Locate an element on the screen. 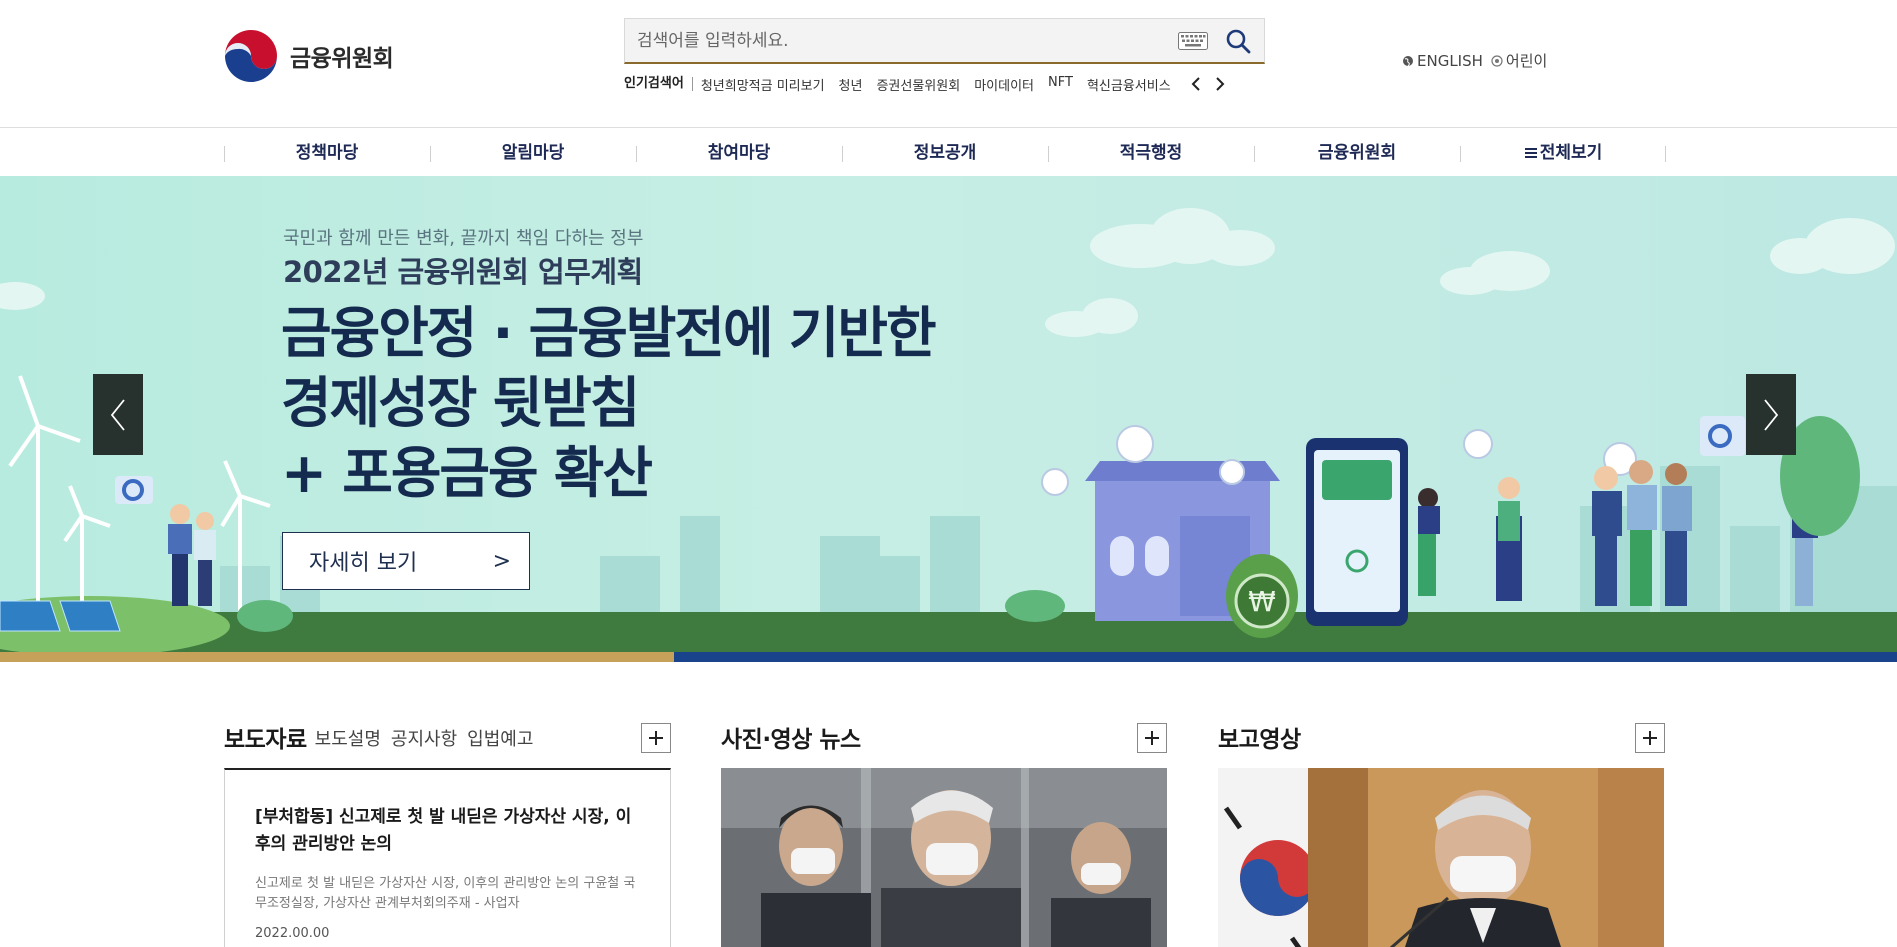  photo-news-section: 사진·영상 뉴스 is located at coordinates (944, 833).